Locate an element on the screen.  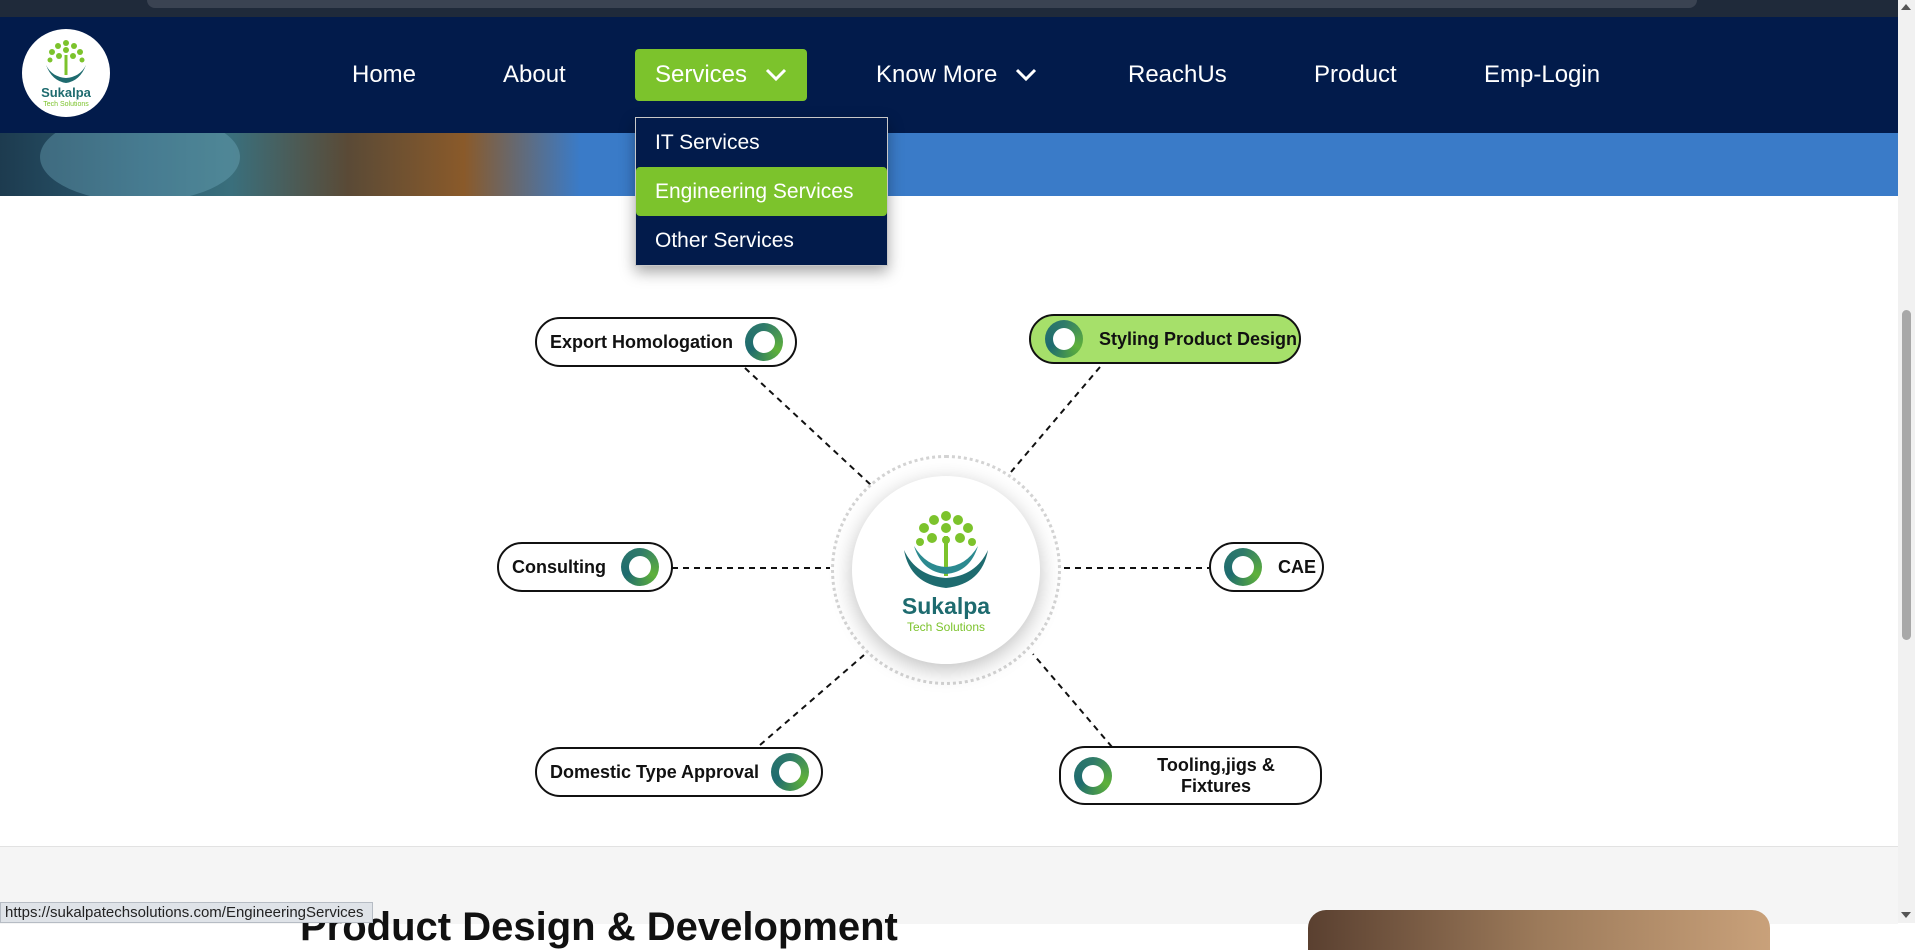
section-photo is located at coordinates (1539, 930).